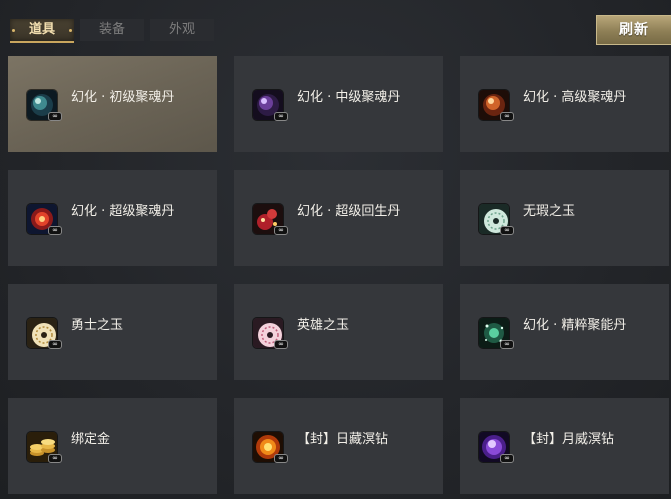 The image size is (671, 499). I want to click on item-name: 无瑕之玉, so click(549, 211).